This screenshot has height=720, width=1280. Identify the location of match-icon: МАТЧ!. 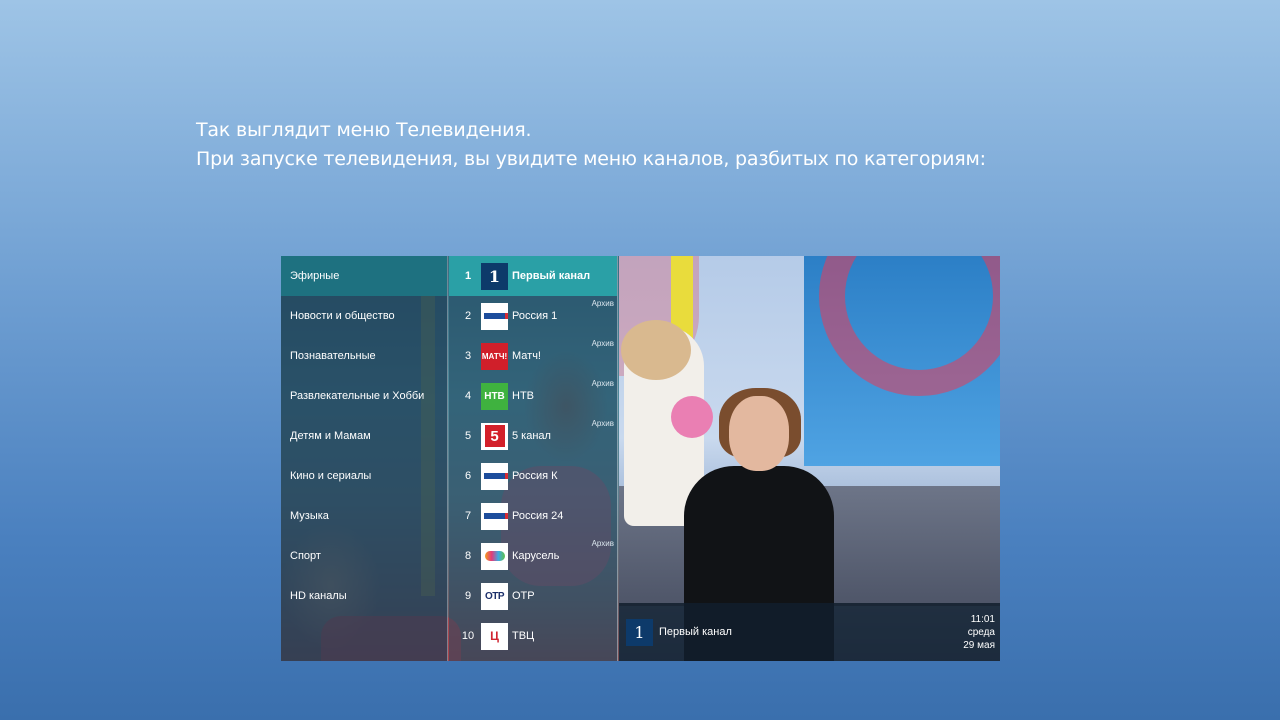
(494, 356).